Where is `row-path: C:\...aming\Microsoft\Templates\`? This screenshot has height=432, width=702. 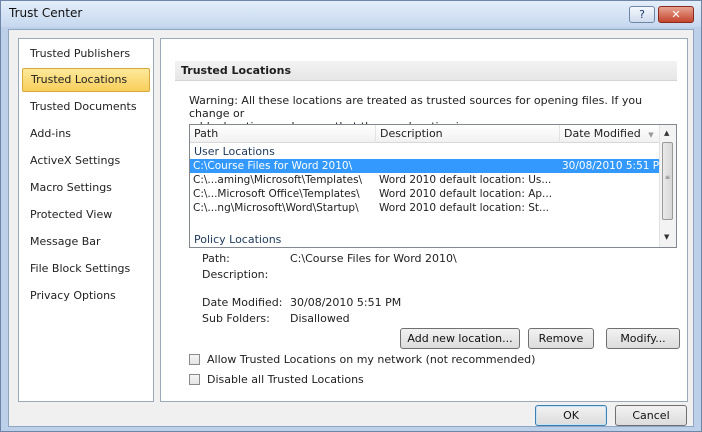 row-path: C:\...aming\Microsoft\Templates\ is located at coordinates (278, 180).